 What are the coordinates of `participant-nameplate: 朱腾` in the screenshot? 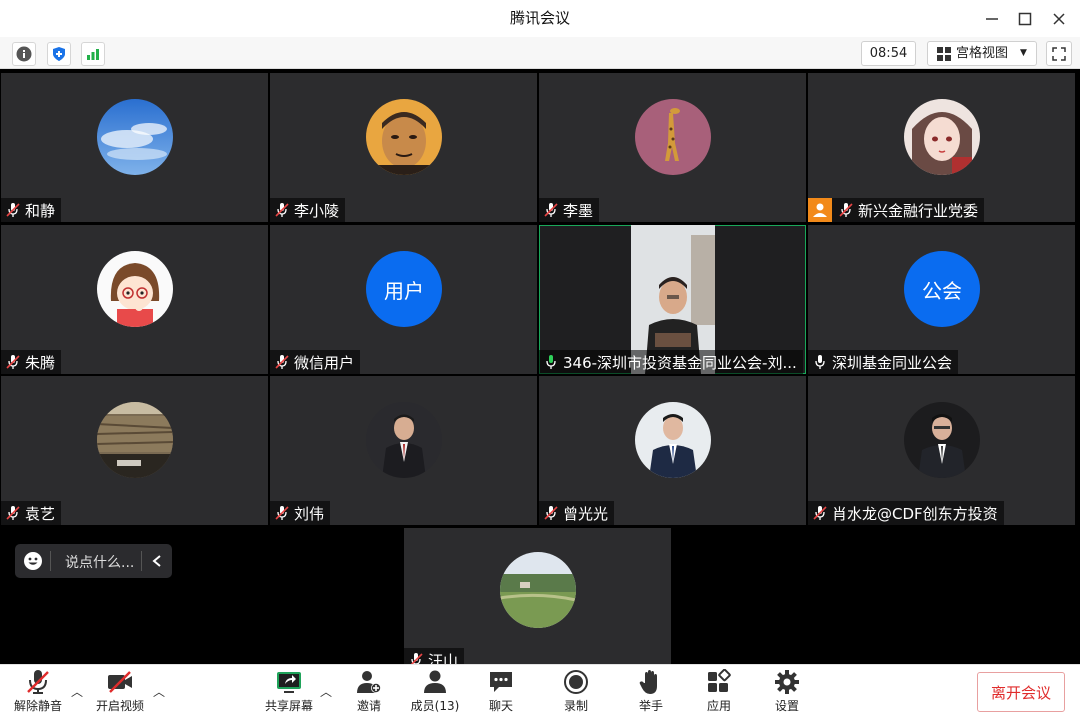 It's located at (31, 362).